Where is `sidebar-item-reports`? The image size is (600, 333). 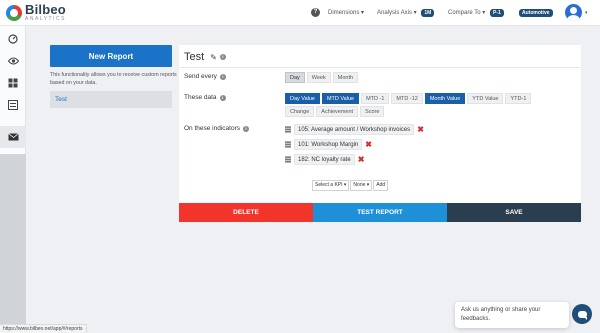 sidebar-item-reports is located at coordinates (13, 137).